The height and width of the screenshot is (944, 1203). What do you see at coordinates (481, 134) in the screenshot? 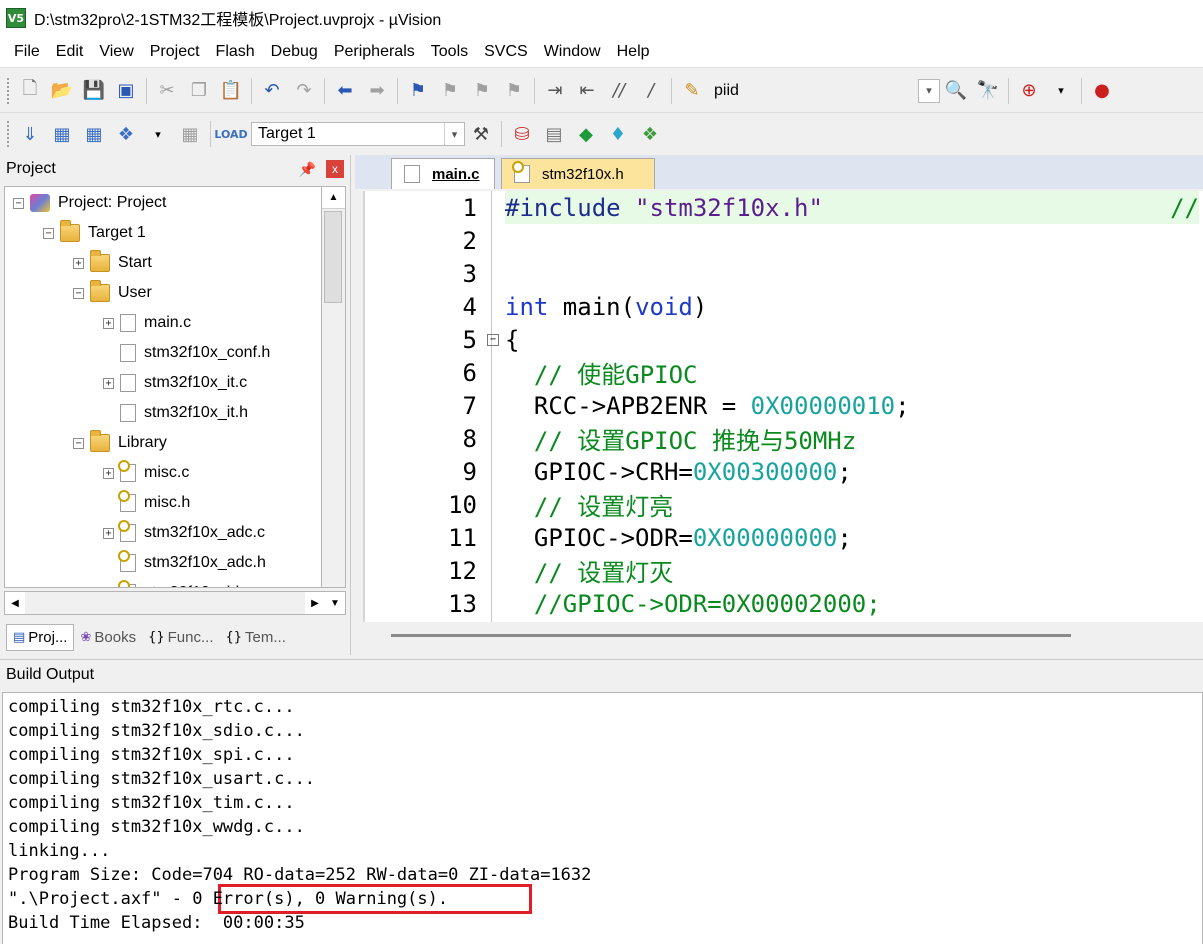
I see `target-options-icon: ⚒` at bounding box center [481, 134].